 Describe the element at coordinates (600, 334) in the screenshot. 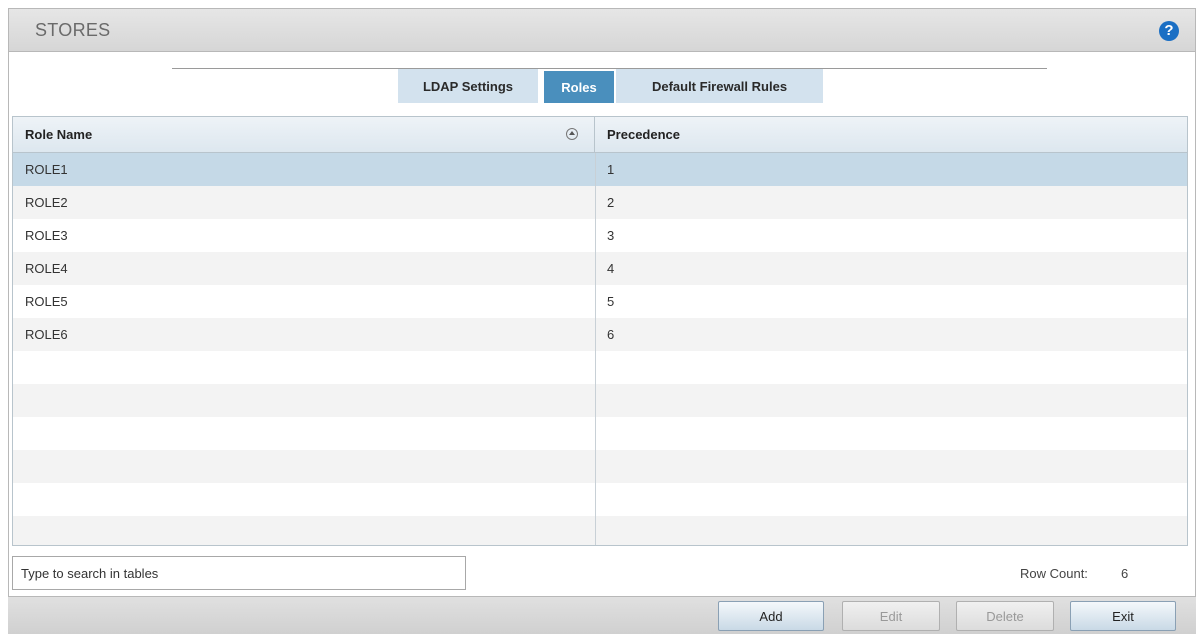

I see `table-row: ROLE6 6` at that location.